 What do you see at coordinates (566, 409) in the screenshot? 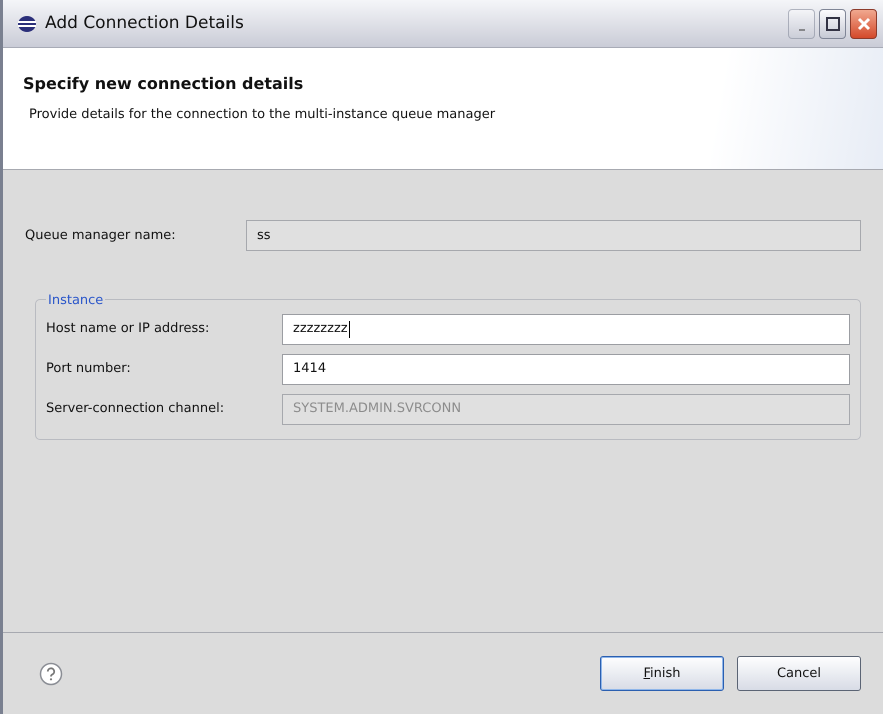
I see `readonly-field: SYSTEM.ADMIN.SVRCONN` at bounding box center [566, 409].